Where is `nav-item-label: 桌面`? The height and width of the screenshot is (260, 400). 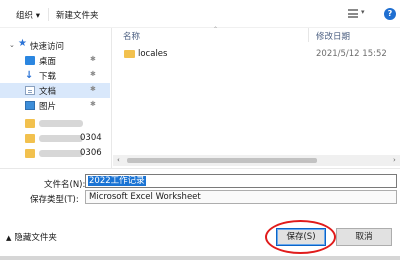 nav-item-label: 桌面 is located at coordinates (48, 62).